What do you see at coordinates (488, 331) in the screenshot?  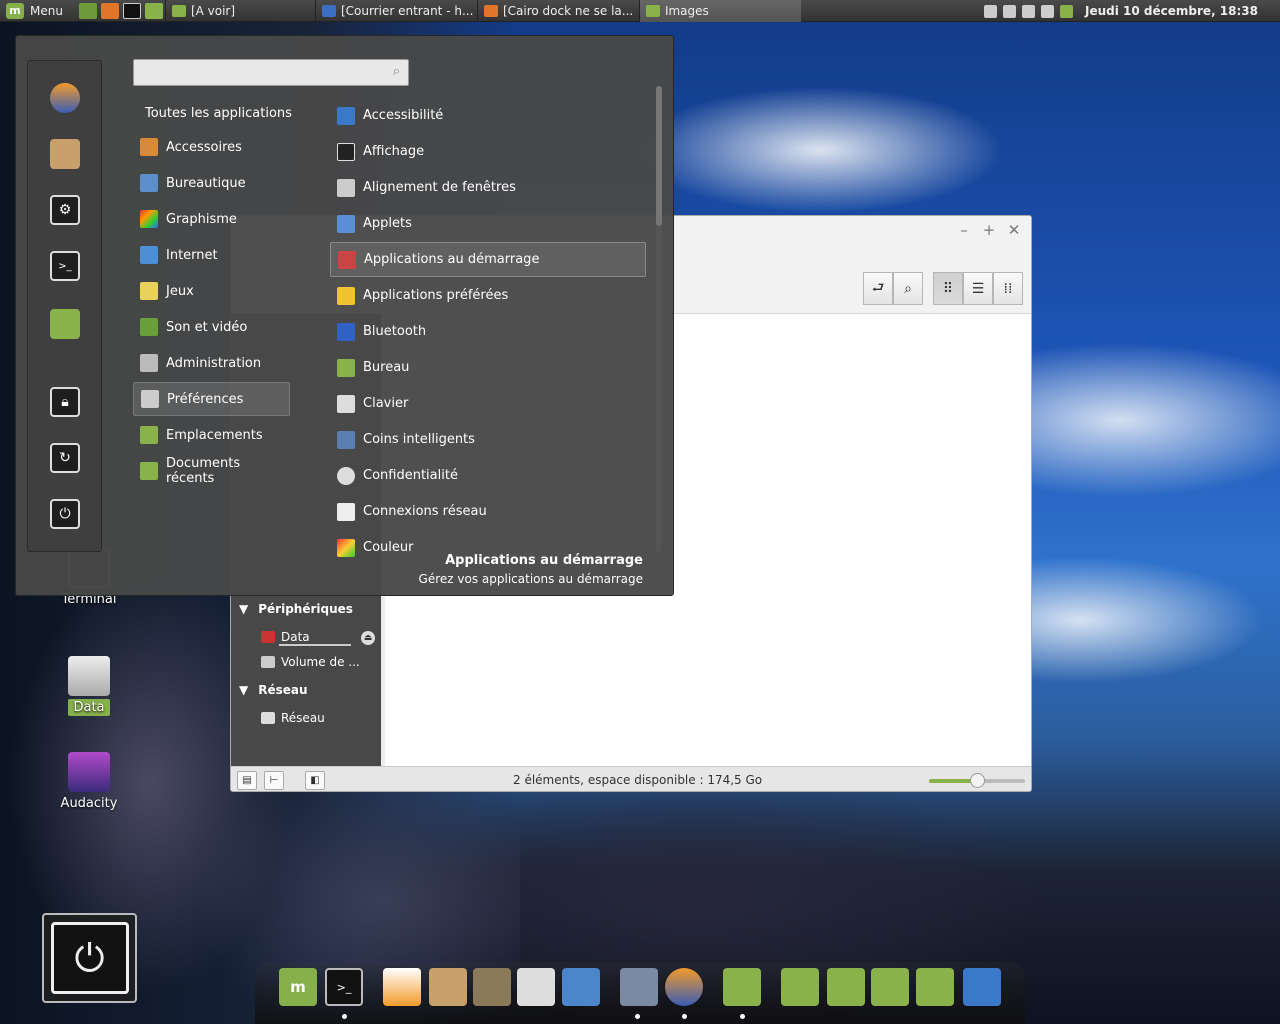 I see `app-bluetooth: Bluetooth` at bounding box center [488, 331].